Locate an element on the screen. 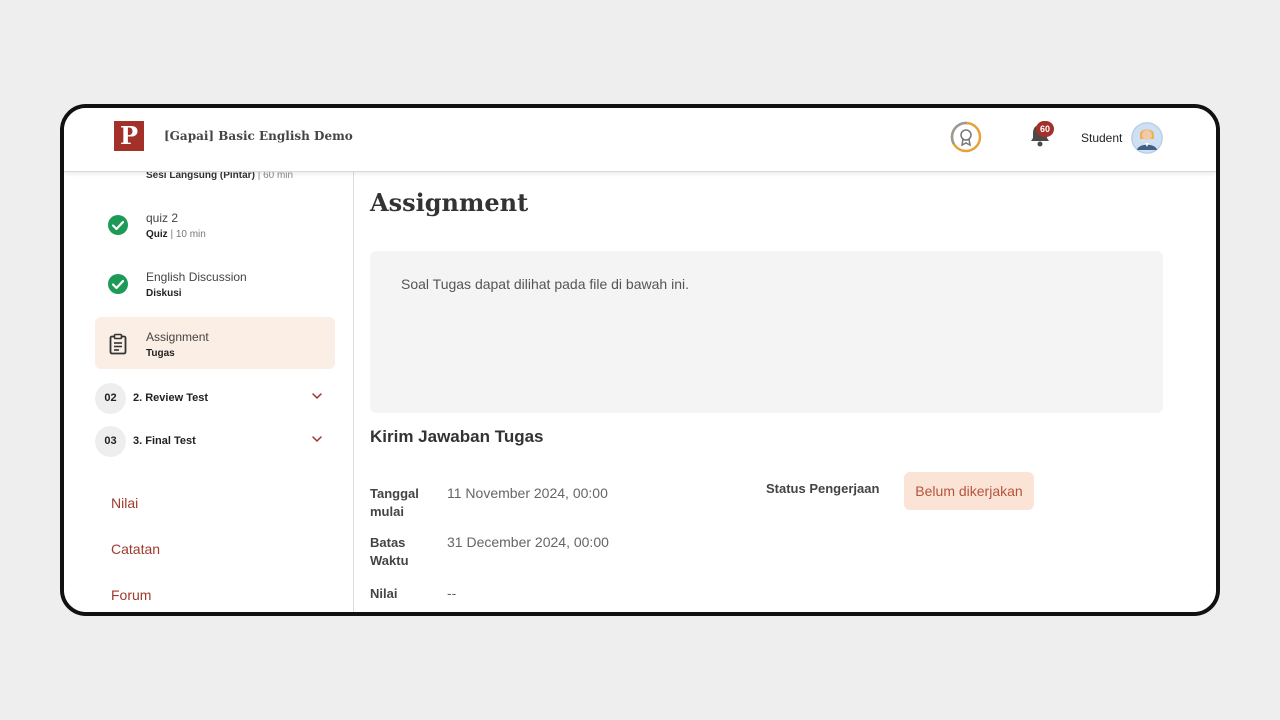 The width and height of the screenshot is (1280, 720). sidebar-item-type: Diskusi is located at coordinates (164, 293).